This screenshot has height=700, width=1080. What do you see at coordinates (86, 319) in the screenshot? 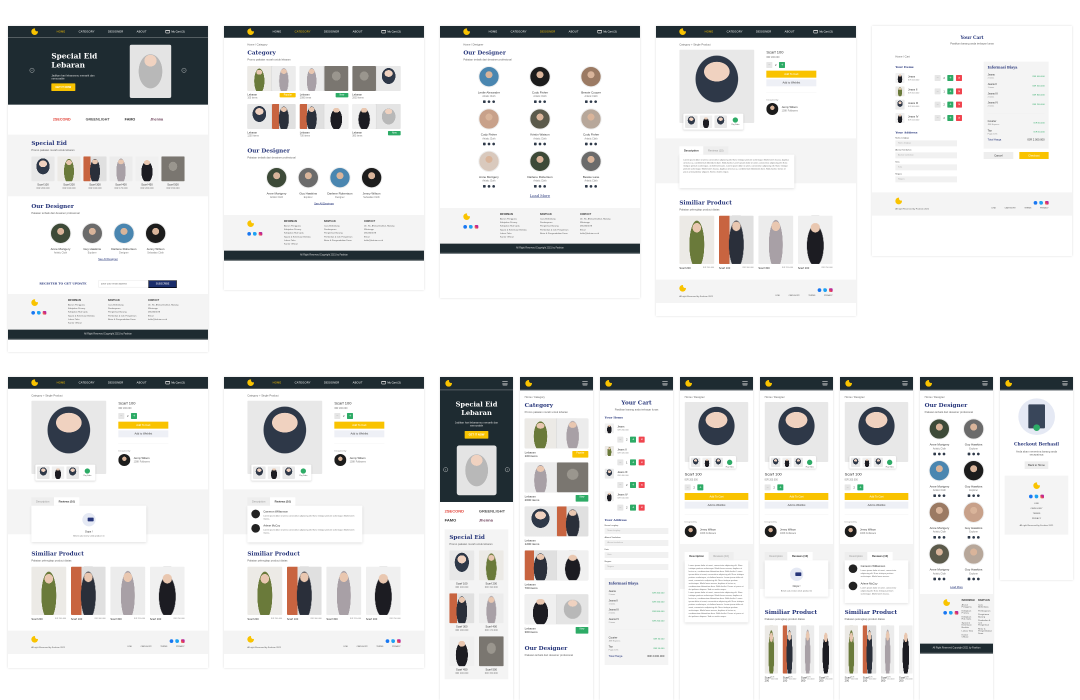
I see `footer-link: Lokasi Toko` at bounding box center [86, 319].